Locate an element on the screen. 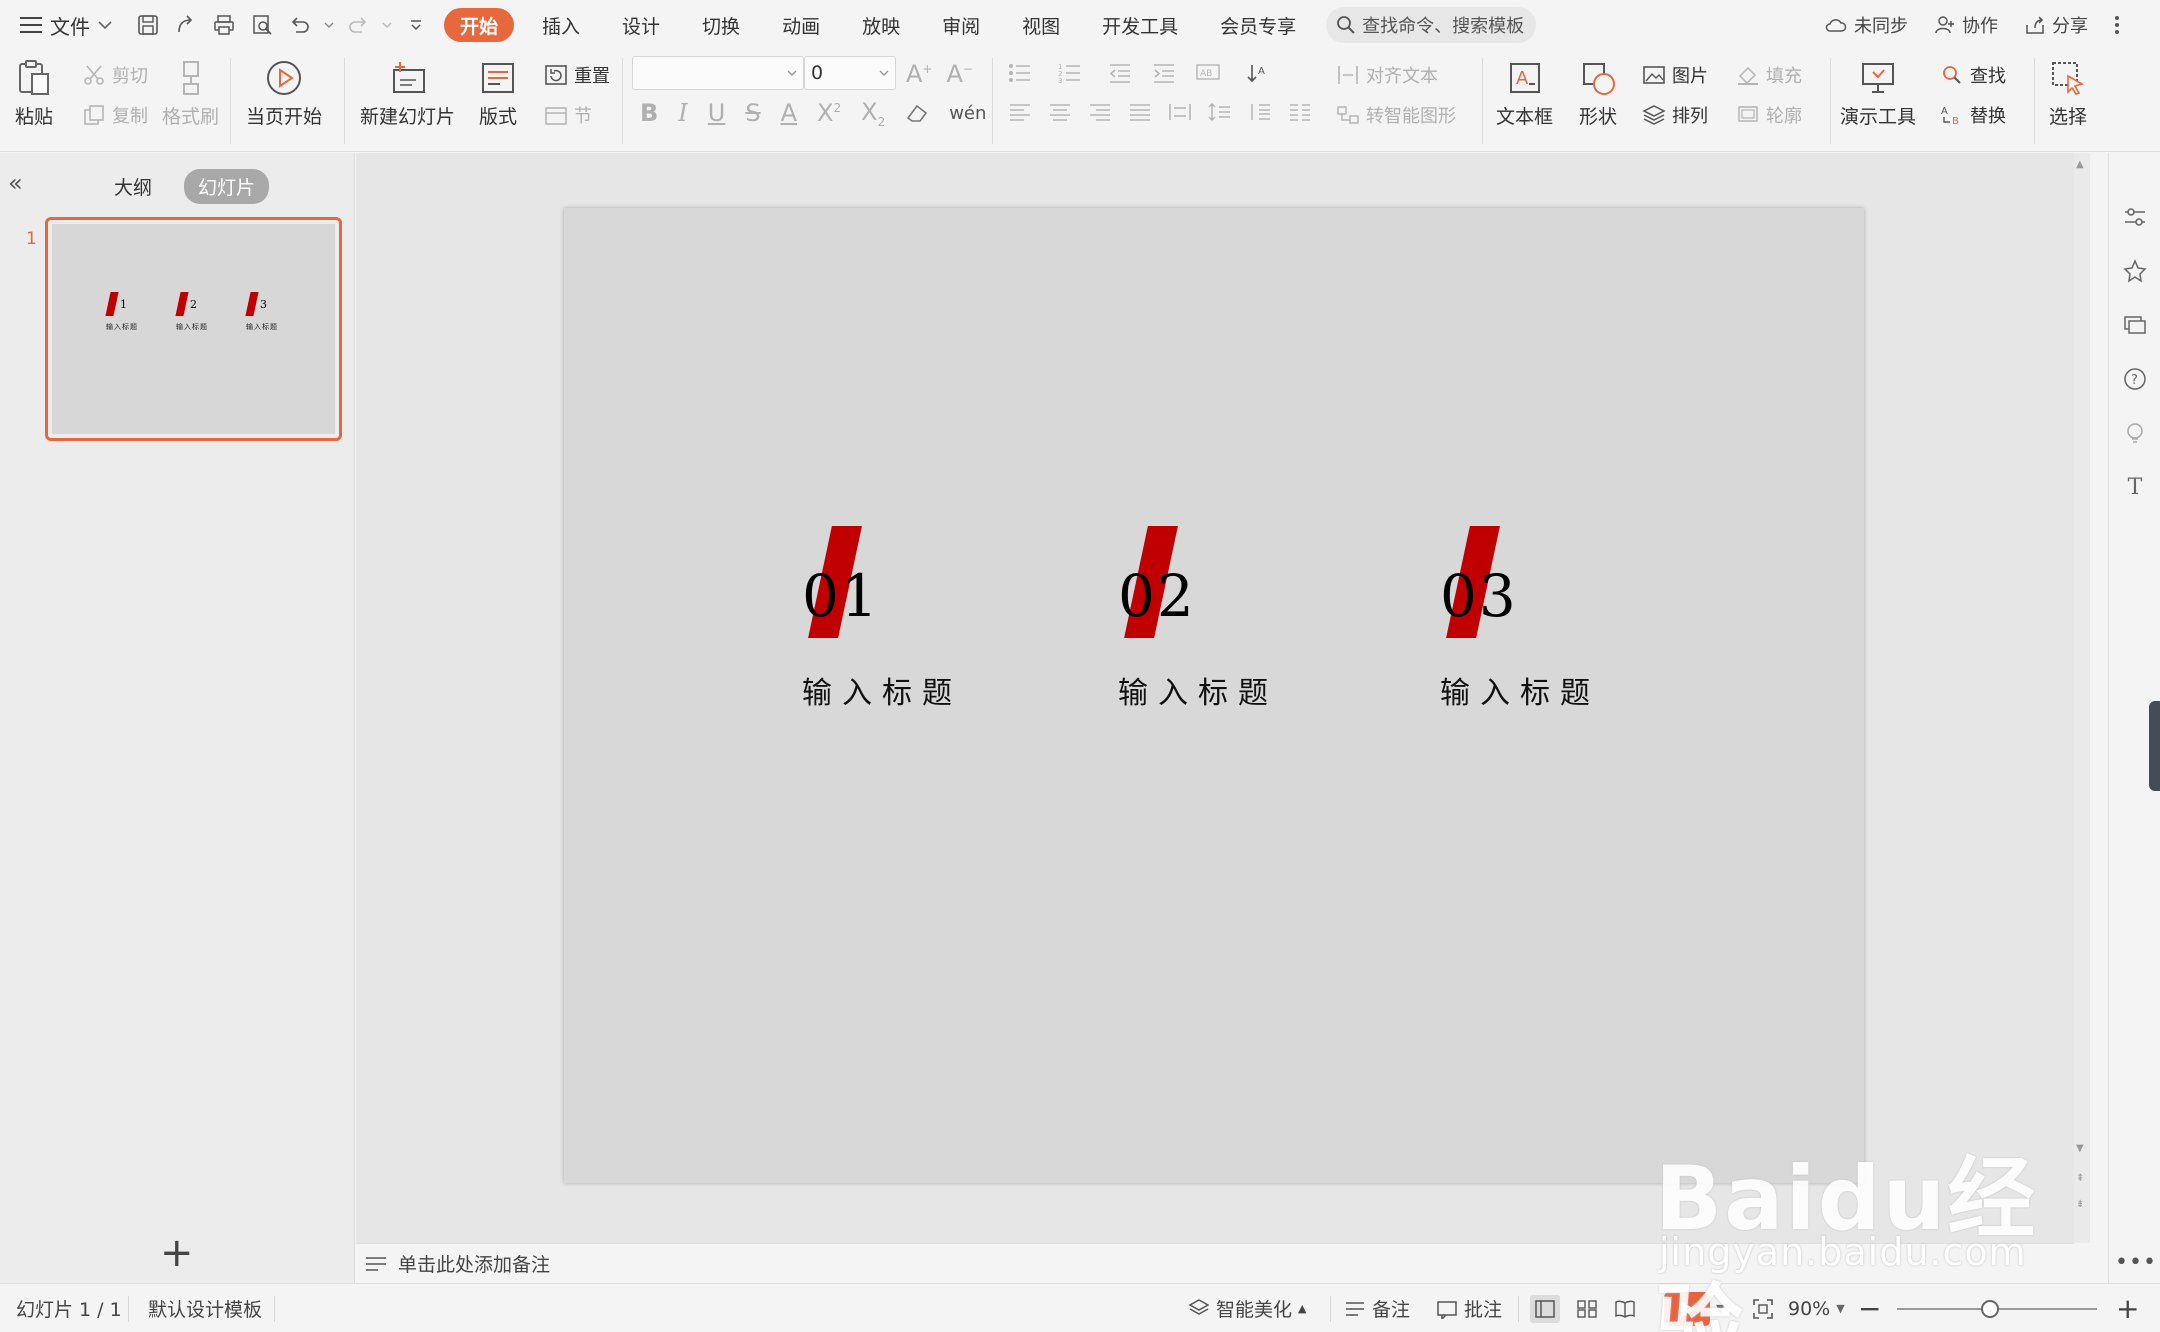 The image size is (2160, 1332). tab-design: 设计 is located at coordinates (641, 25).